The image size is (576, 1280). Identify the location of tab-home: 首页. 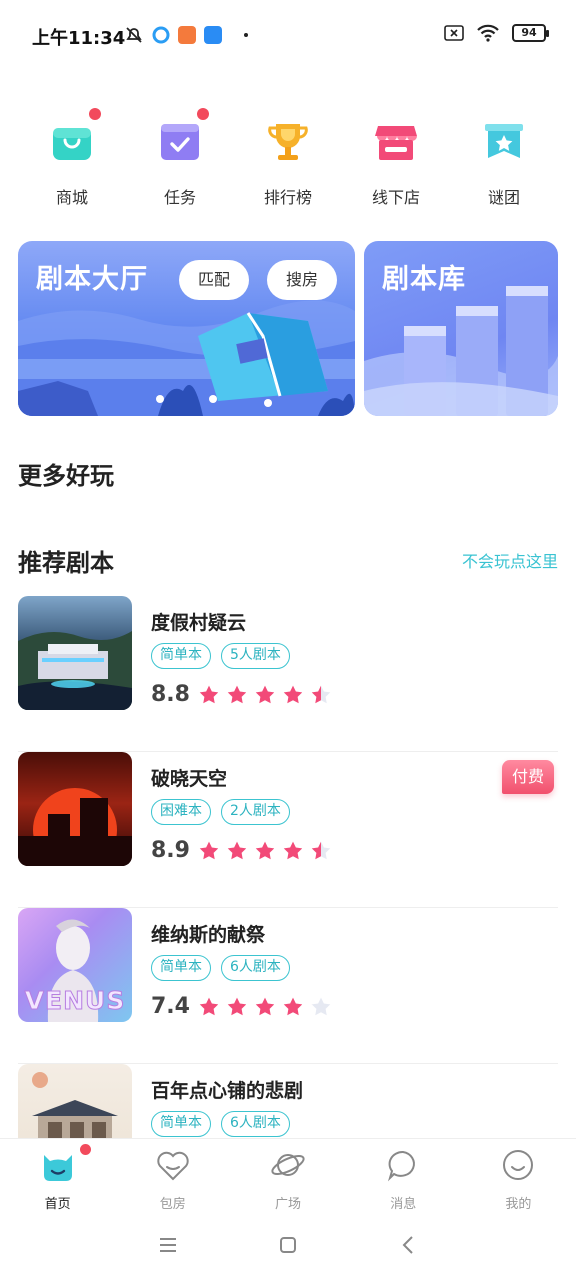
(57, 1175).